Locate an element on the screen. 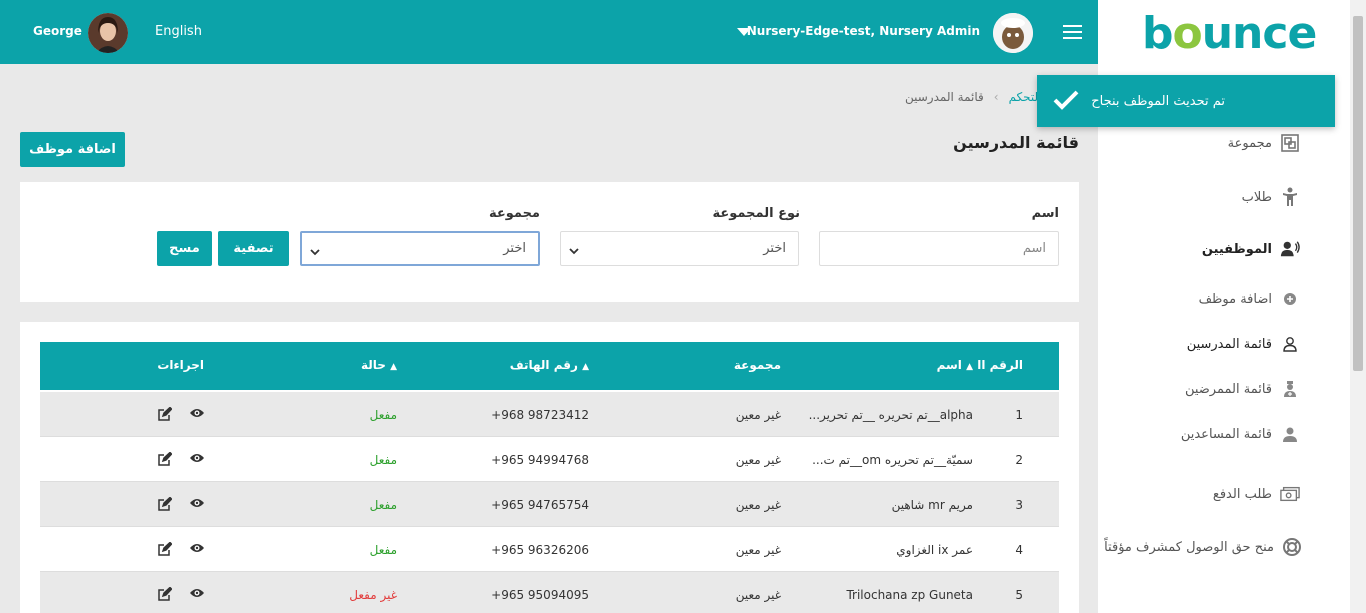 Image resolution: width=1366 pixels, height=613 pixels. cell-phone: +968 98723412 is located at coordinates (540, 415).